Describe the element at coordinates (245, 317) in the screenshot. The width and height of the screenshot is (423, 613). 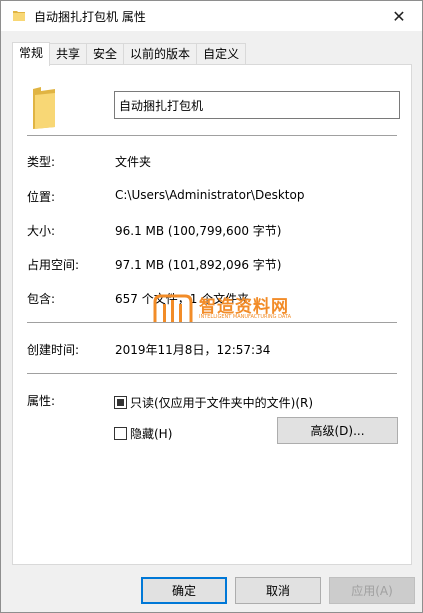
I see `watermark-subtext: INTELLIGENT MANUFACTURING DATA` at that location.